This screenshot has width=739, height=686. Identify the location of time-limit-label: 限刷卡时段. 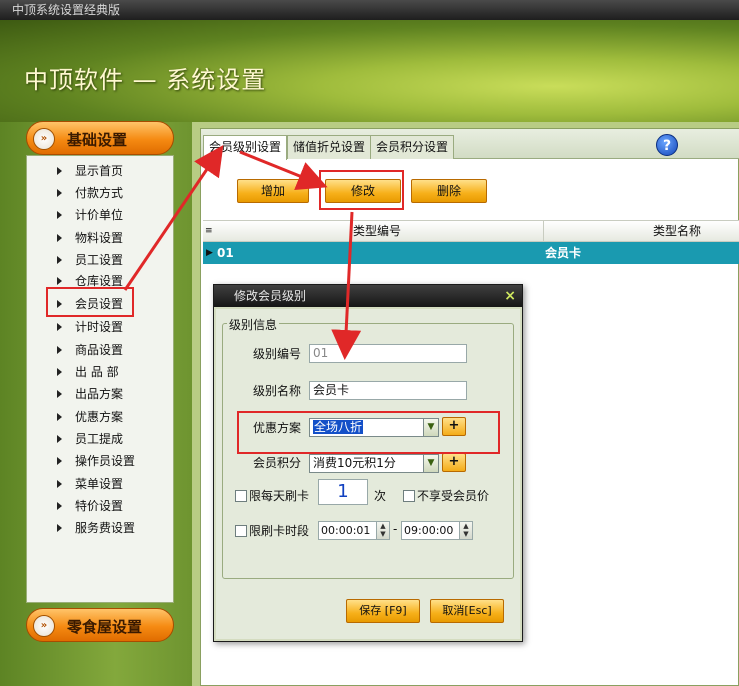
(279, 531).